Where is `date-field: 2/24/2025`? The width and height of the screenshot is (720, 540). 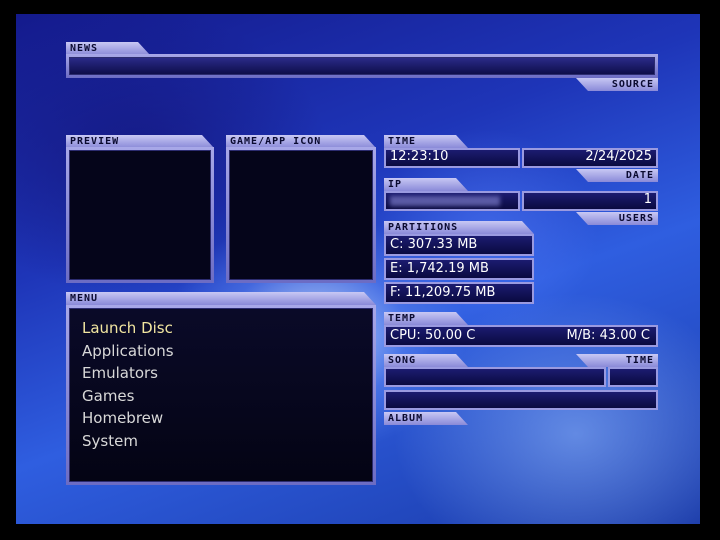 date-field: 2/24/2025 is located at coordinates (590, 158).